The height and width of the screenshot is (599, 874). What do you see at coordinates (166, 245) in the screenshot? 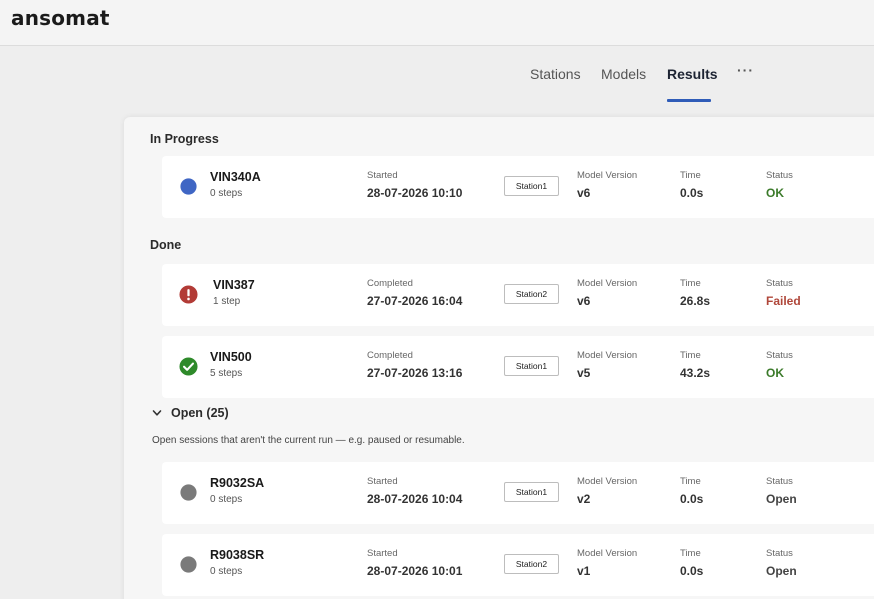
I see `section-done-title: Done` at bounding box center [166, 245].